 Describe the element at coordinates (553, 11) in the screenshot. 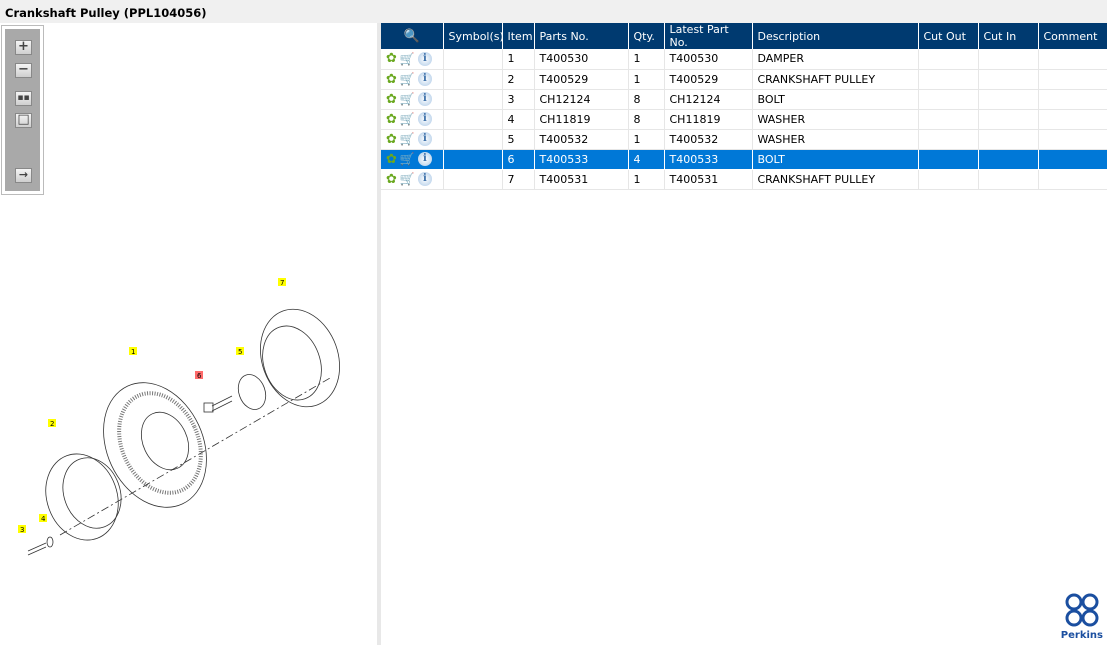

I see `window-title: Crankshaft Pulley (PPL104056)` at that location.